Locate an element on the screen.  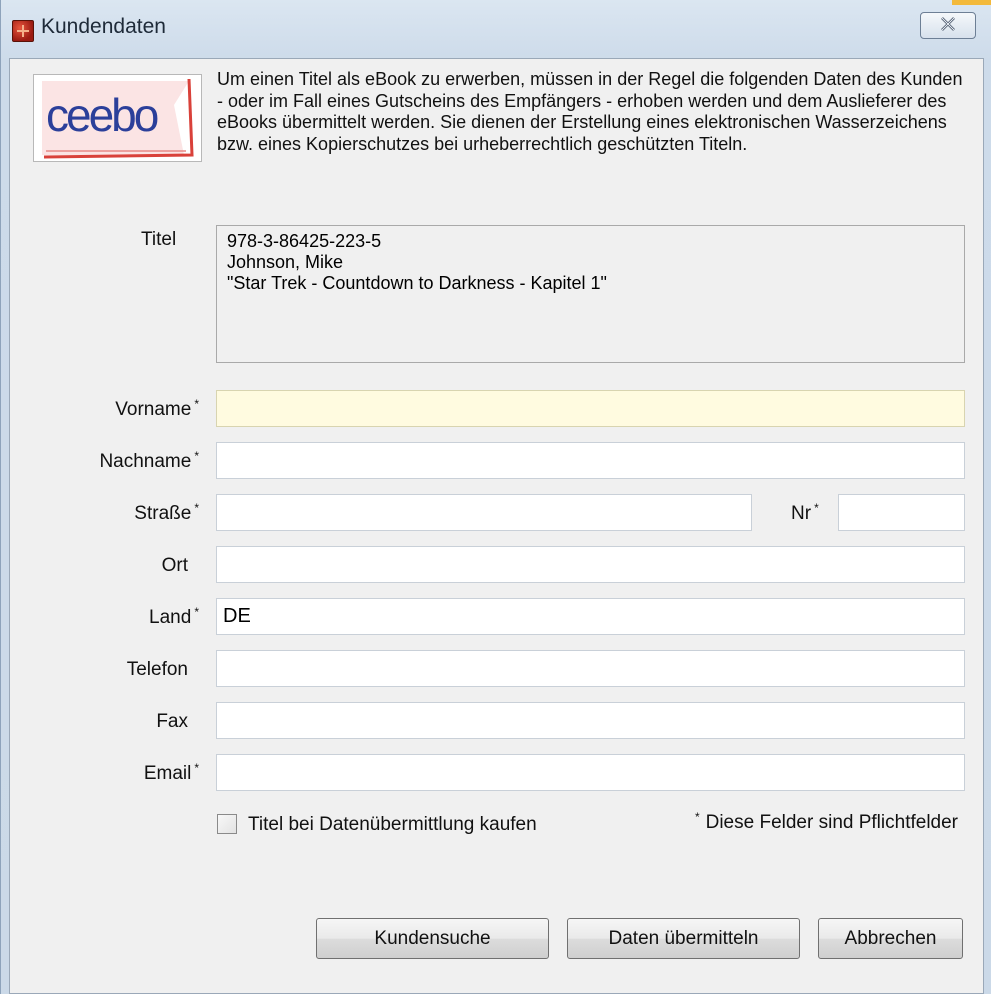
land-label: Land * is located at coordinates (174, 616).